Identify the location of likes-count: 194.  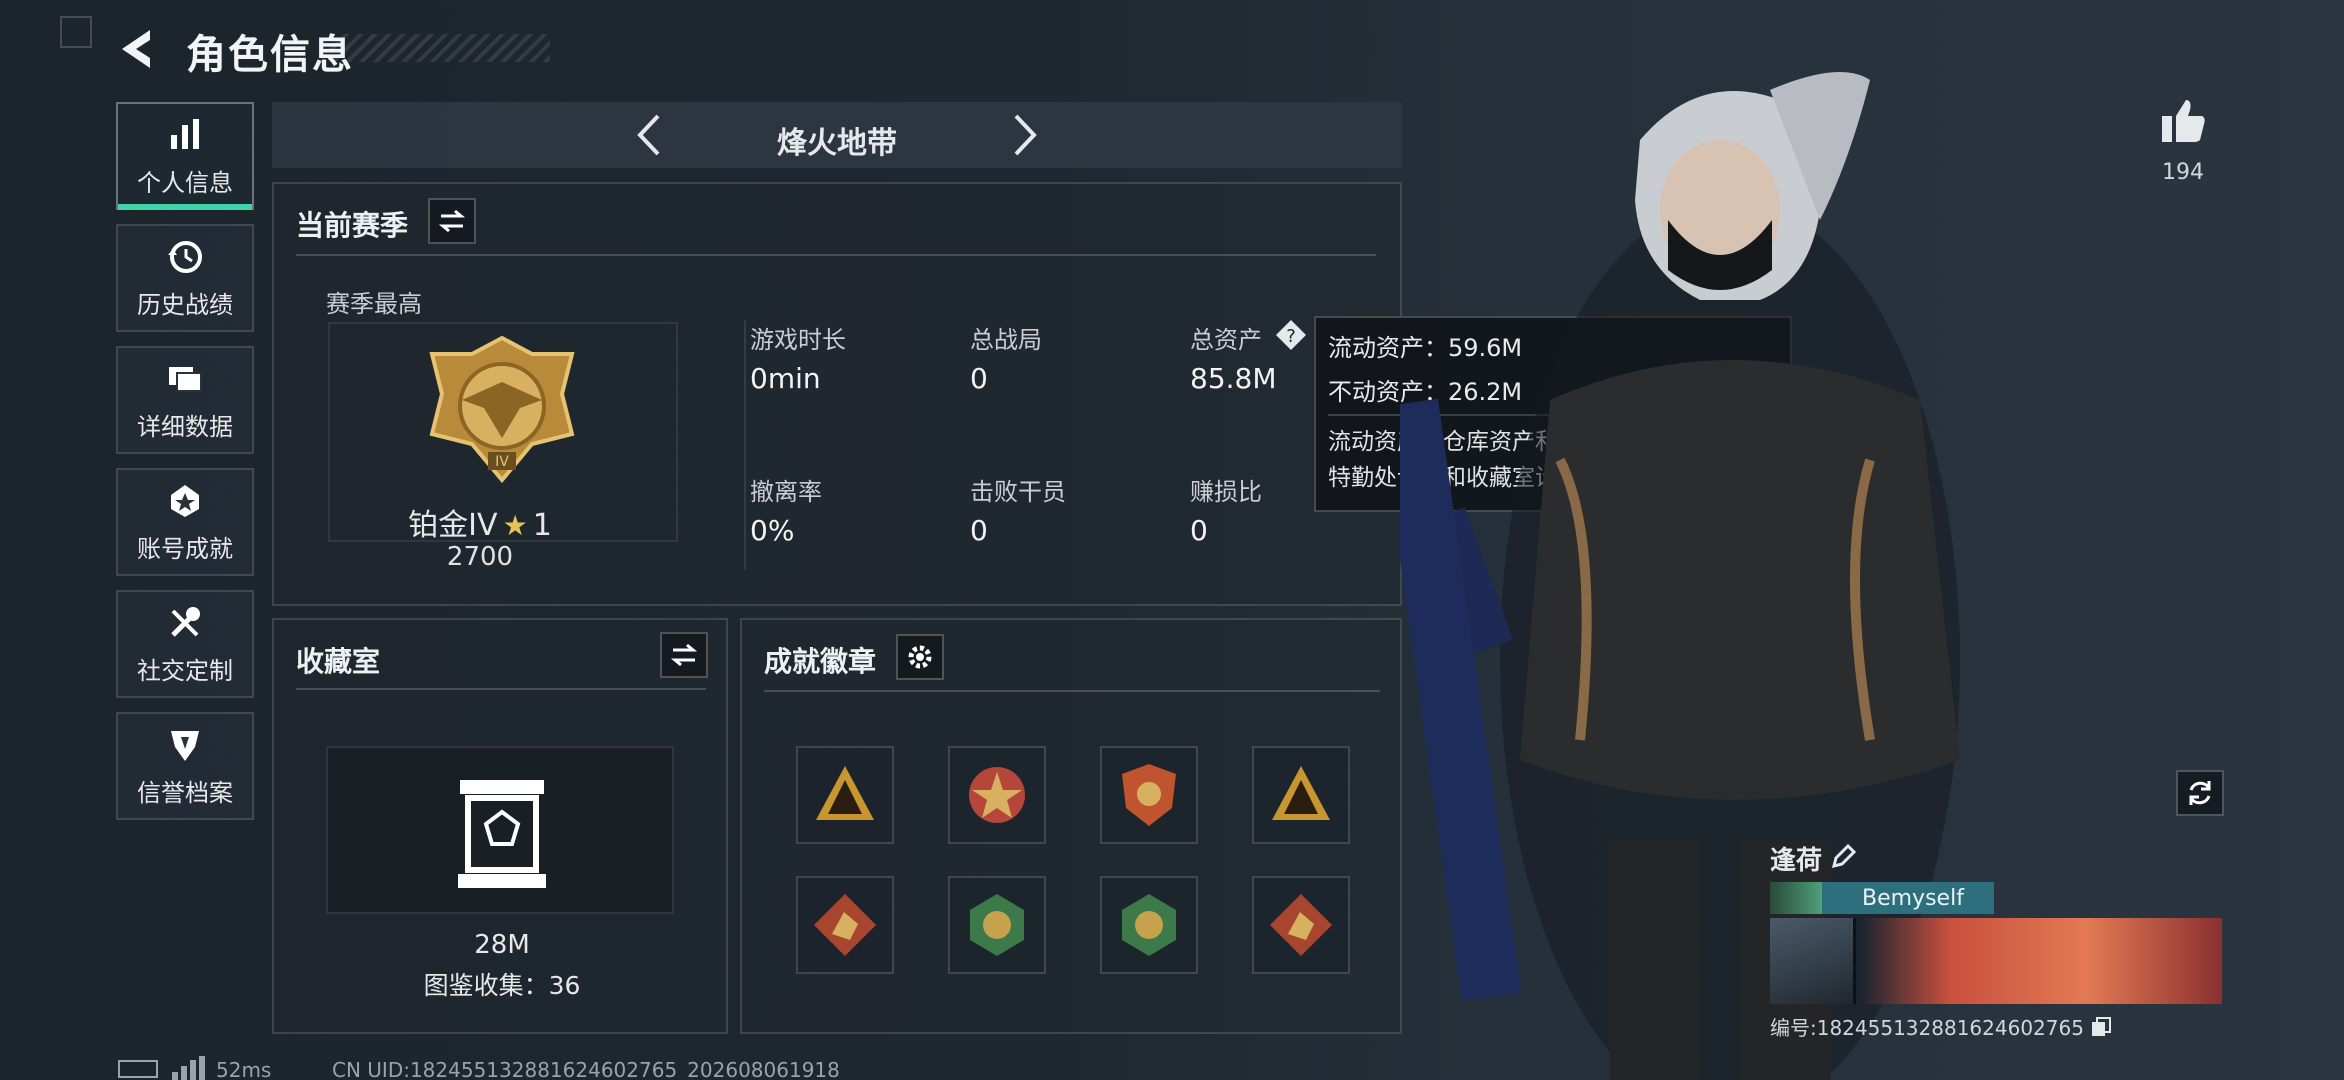
(2183, 172).